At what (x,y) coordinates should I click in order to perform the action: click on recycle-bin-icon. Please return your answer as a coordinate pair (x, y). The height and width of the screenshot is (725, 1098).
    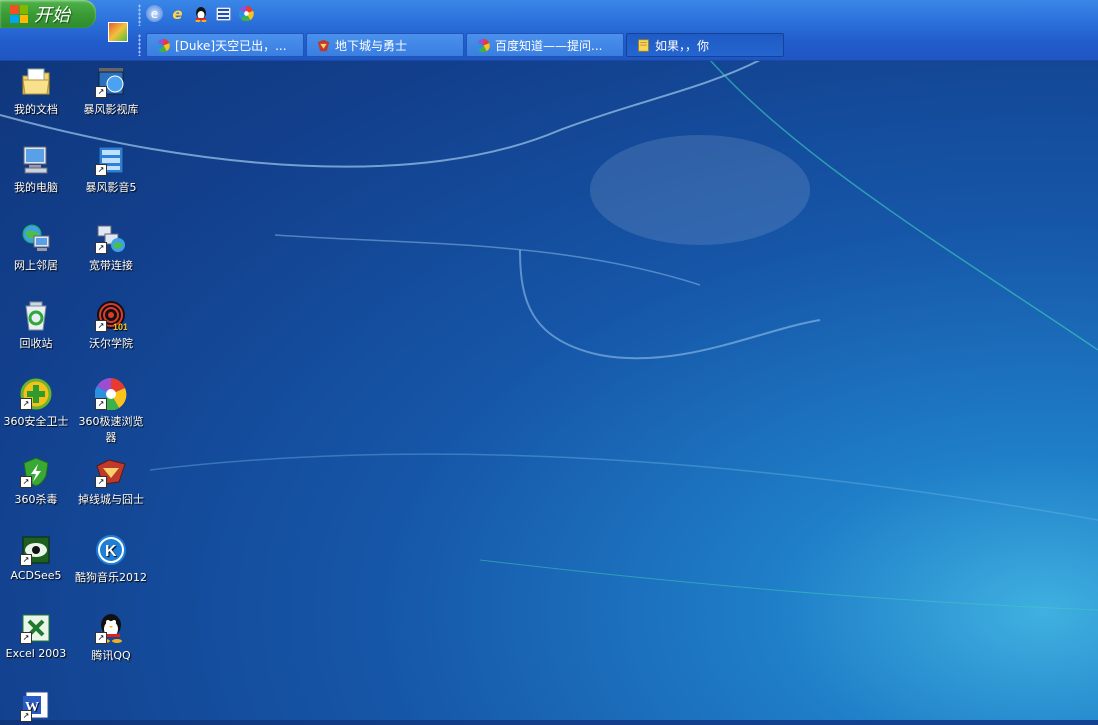
    Looking at the image, I should click on (36, 316).